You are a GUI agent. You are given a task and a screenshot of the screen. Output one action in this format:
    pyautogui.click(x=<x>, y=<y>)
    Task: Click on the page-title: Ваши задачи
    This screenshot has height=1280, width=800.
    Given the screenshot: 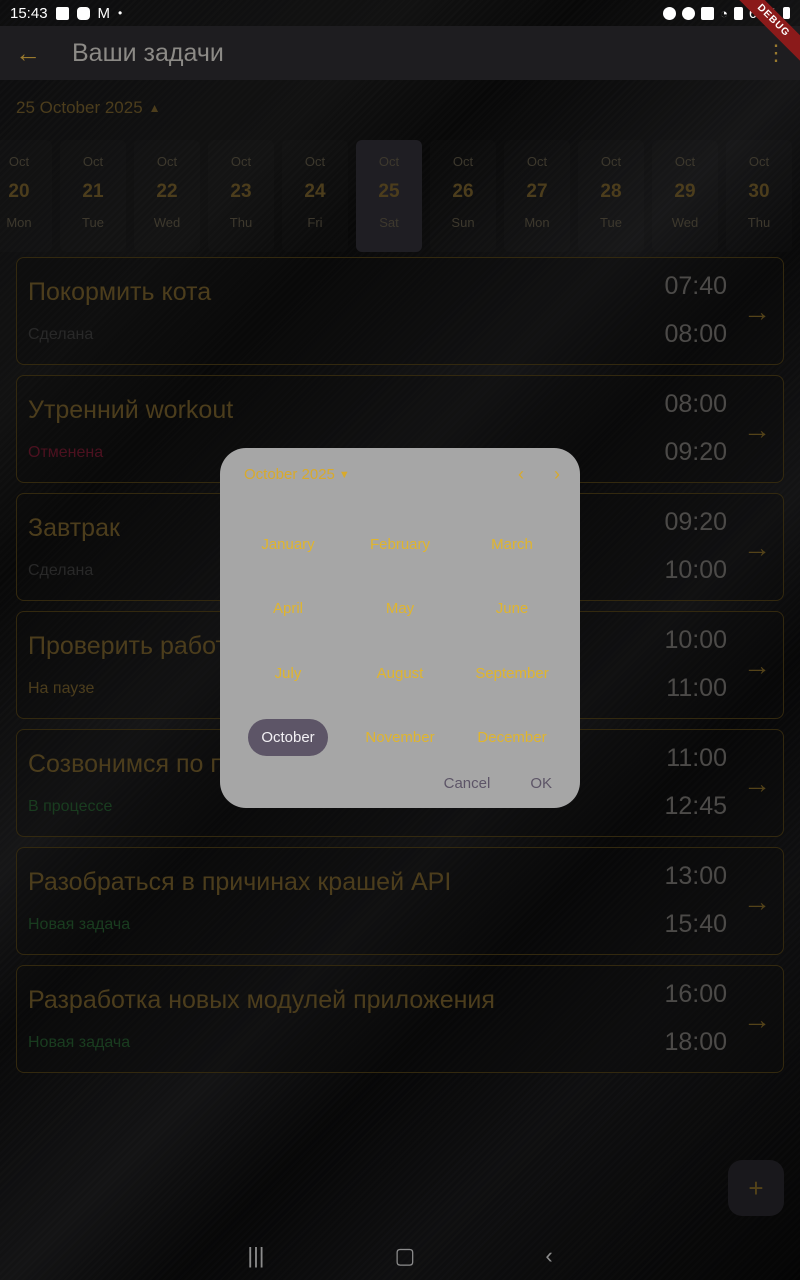 What is the action you would take?
    pyautogui.click(x=148, y=52)
    